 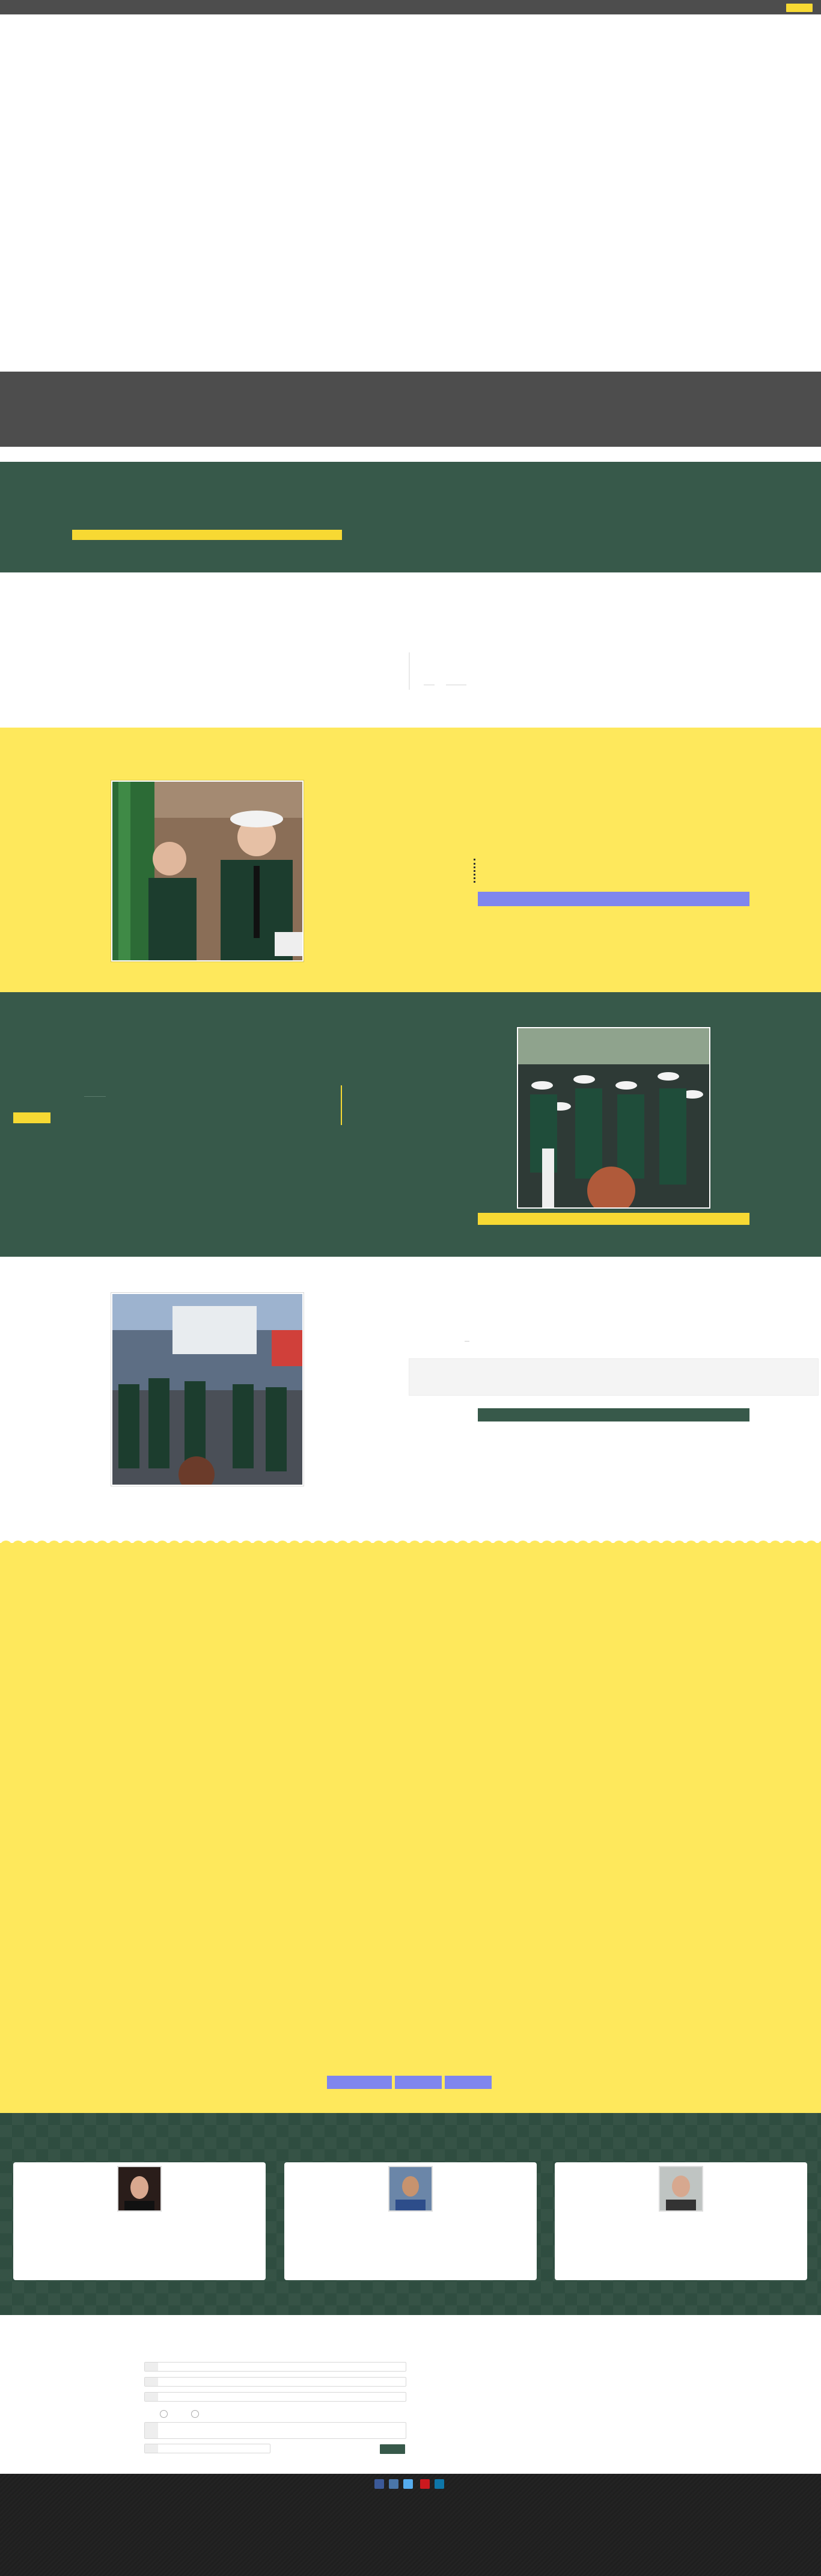 I want to click on instagram-icon, so click(x=440, y=2484).